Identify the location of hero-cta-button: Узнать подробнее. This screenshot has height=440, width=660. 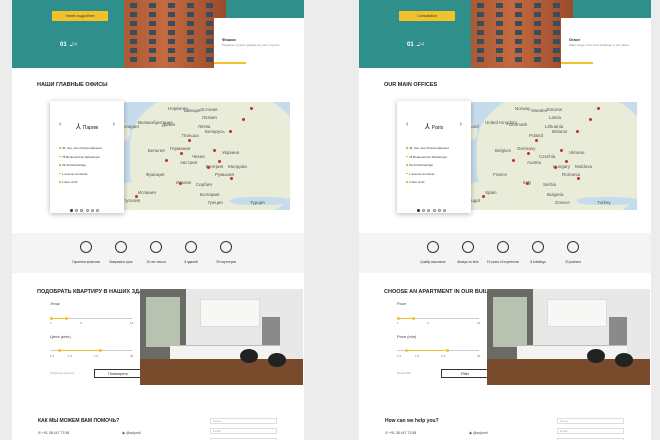
(80, 16).